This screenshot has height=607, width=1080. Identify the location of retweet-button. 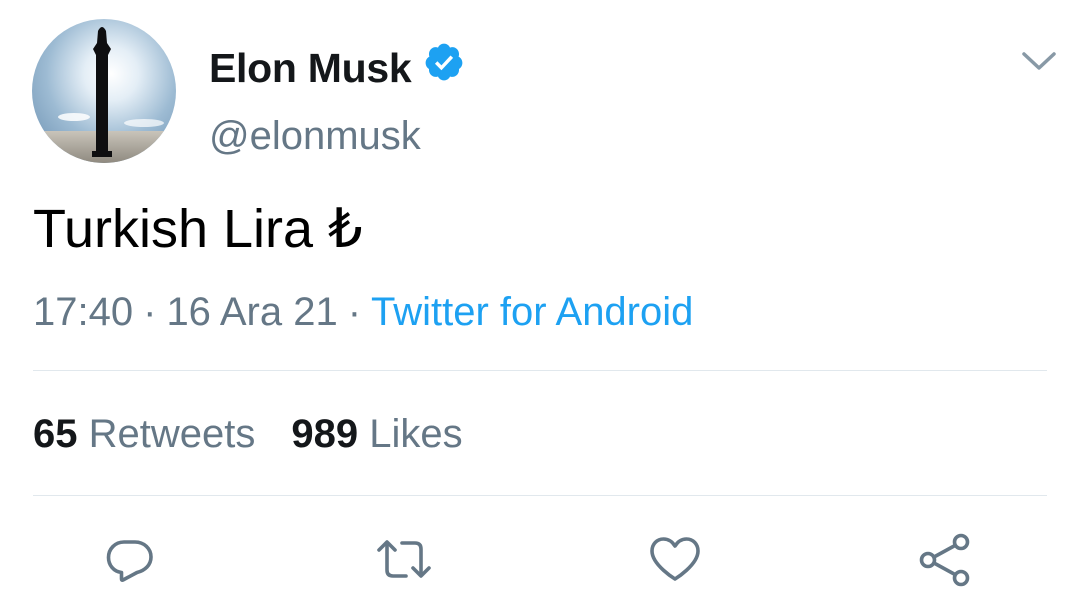
(404, 560).